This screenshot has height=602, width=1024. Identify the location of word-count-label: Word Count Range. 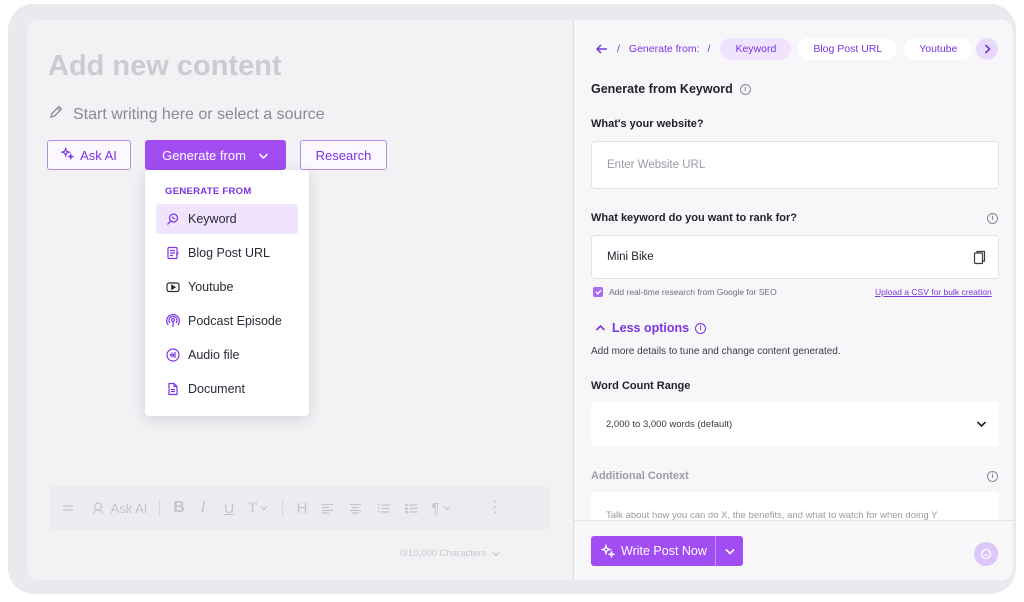
(641, 386).